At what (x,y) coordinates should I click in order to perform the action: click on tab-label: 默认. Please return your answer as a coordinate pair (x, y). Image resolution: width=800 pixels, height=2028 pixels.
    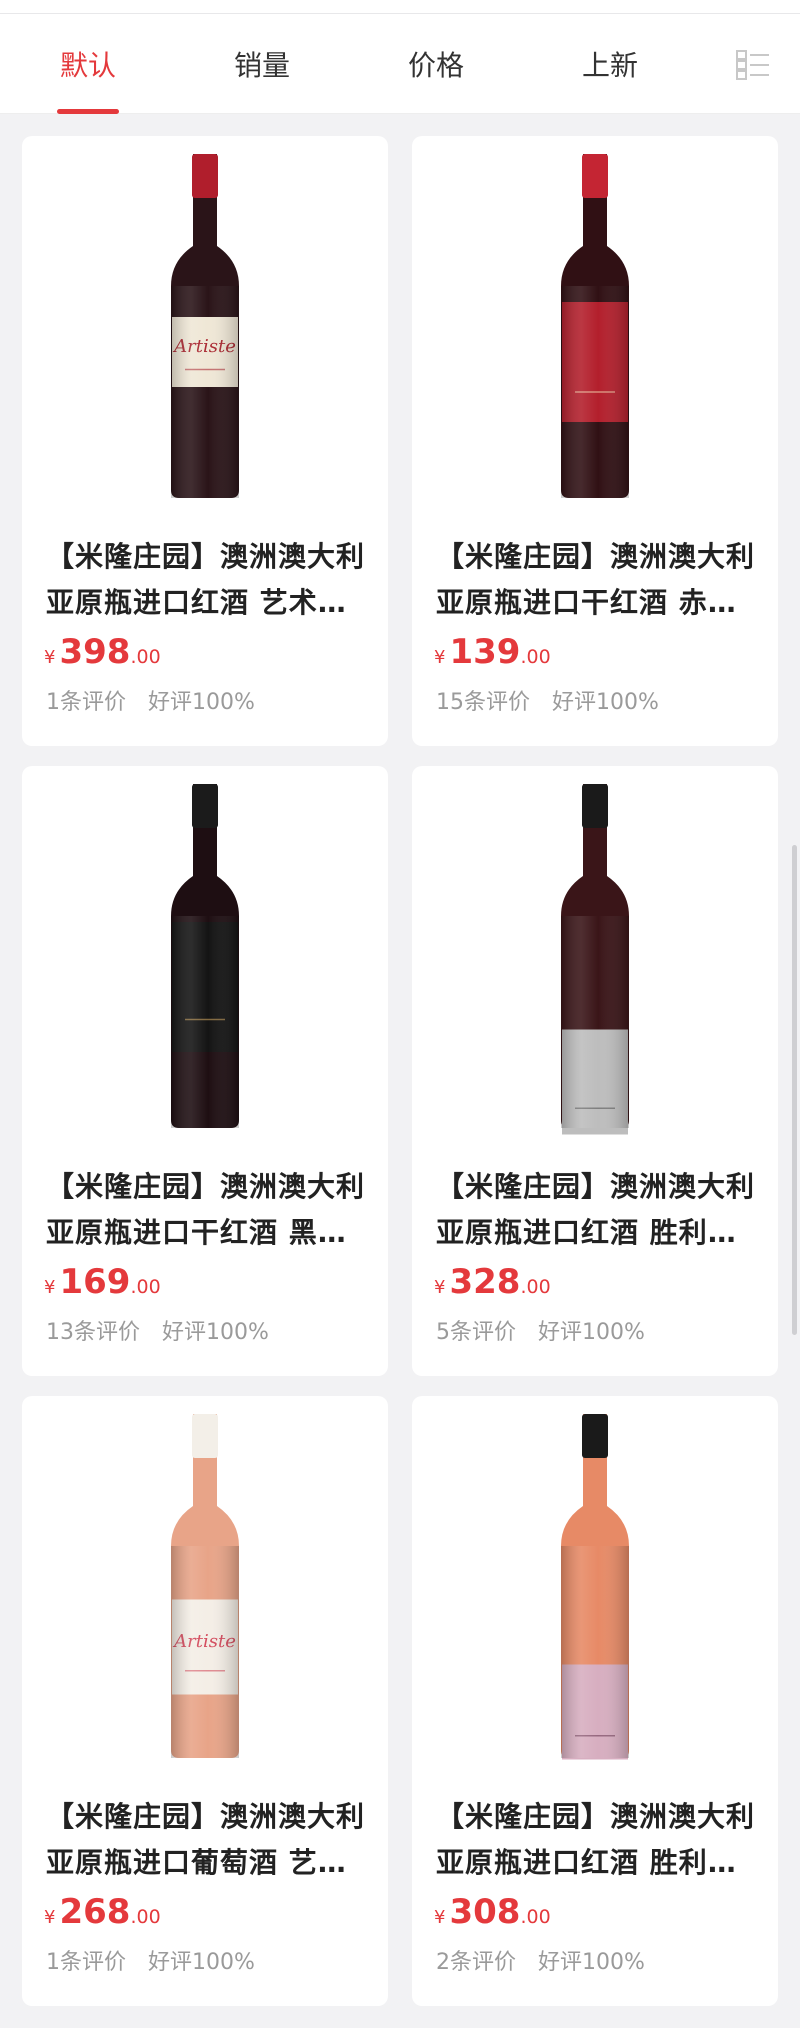
    Looking at the image, I should click on (87, 65).